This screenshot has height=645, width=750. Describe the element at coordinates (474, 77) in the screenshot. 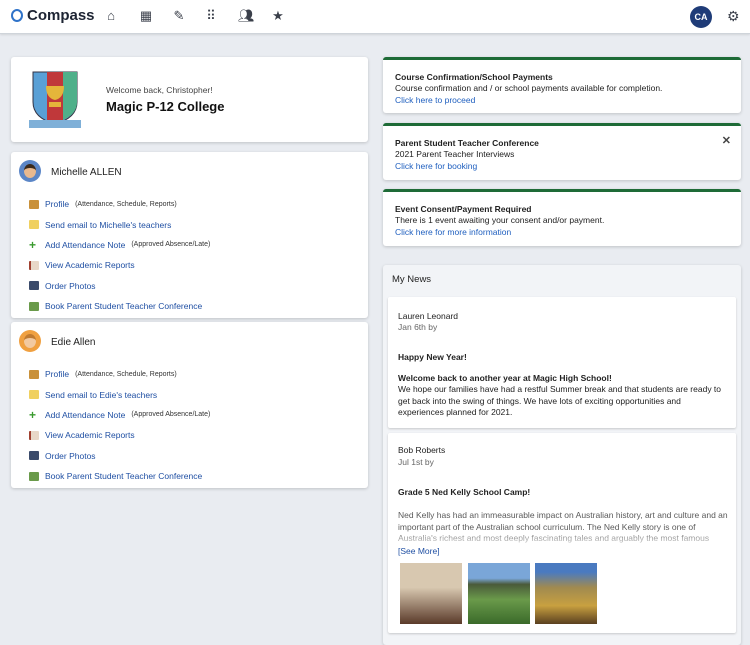

I see `alert-title: Course Confirmation/School Payments` at that location.